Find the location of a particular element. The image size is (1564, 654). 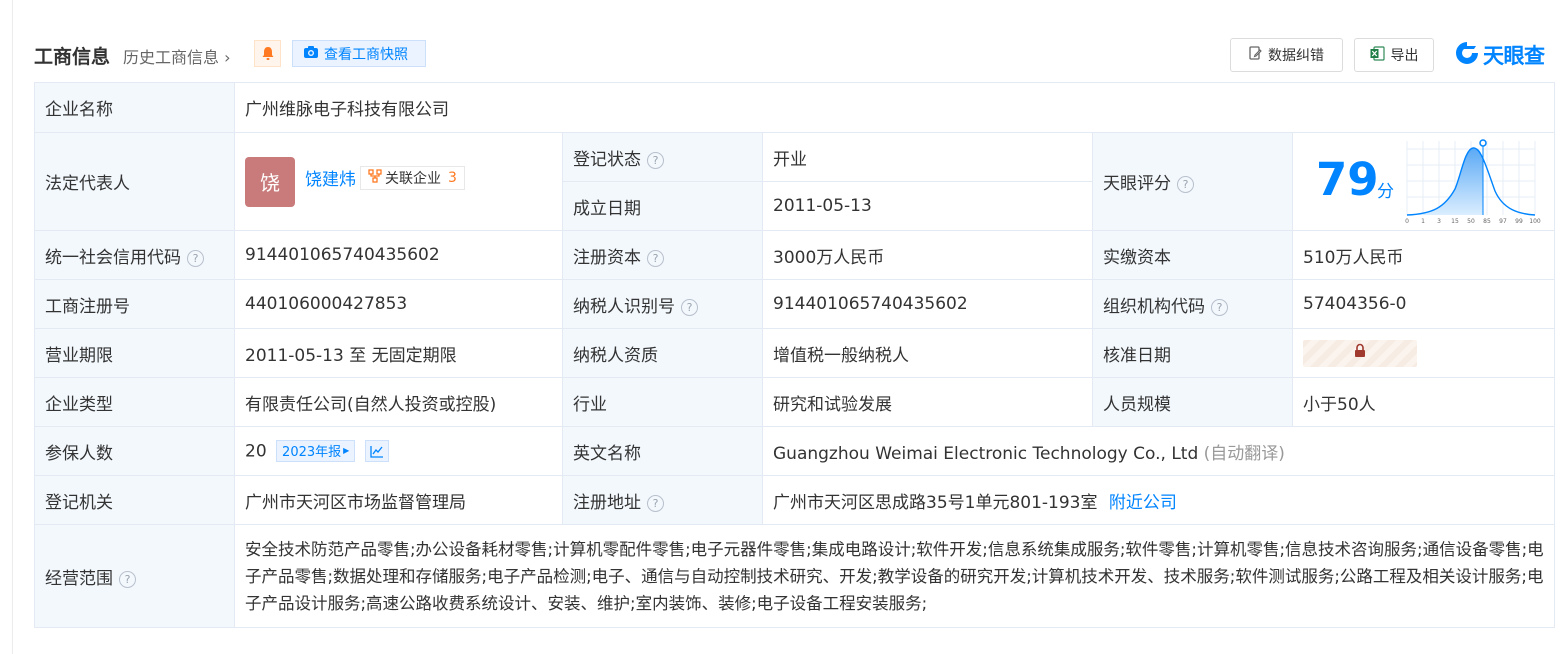

related-companies-count: 3 is located at coordinates (452, 177).